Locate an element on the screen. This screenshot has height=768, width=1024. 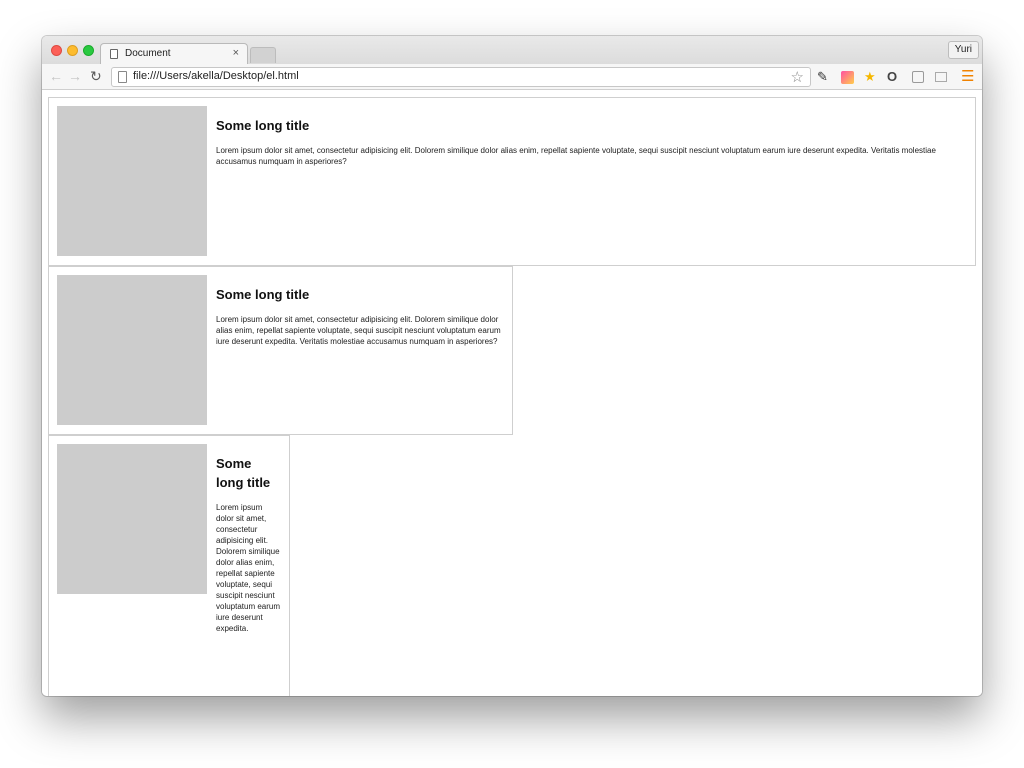
back-arrow-icon: ← is located at coordinates (56, 76).